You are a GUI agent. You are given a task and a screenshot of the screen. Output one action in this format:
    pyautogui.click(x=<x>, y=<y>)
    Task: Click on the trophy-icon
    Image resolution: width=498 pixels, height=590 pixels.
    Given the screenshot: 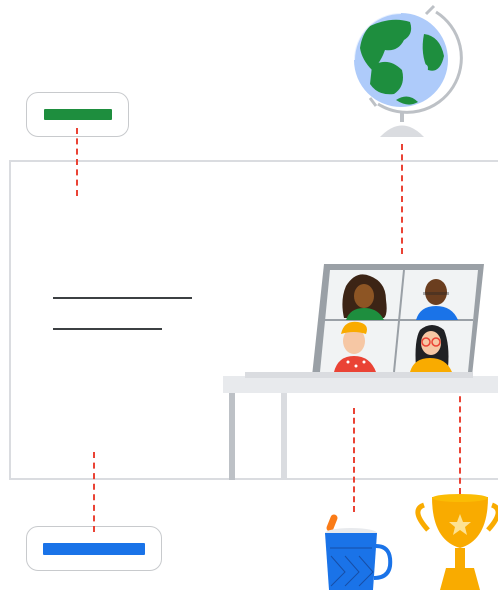 What is the action you would take?
    pyautogui.click(x=456, y=542)
    